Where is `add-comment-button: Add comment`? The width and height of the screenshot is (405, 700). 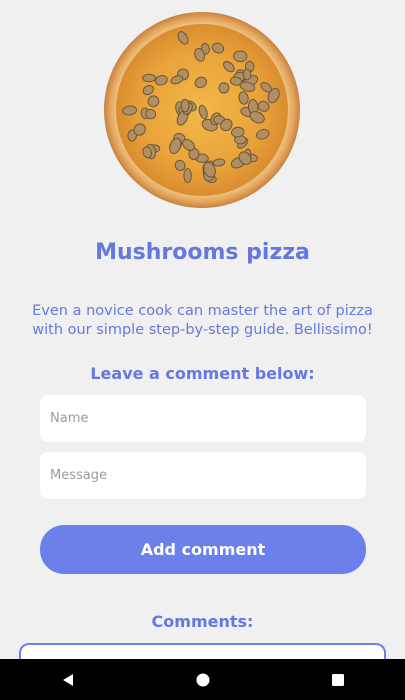
add-comment-button: Add comment is located at coordinates (203, 549).